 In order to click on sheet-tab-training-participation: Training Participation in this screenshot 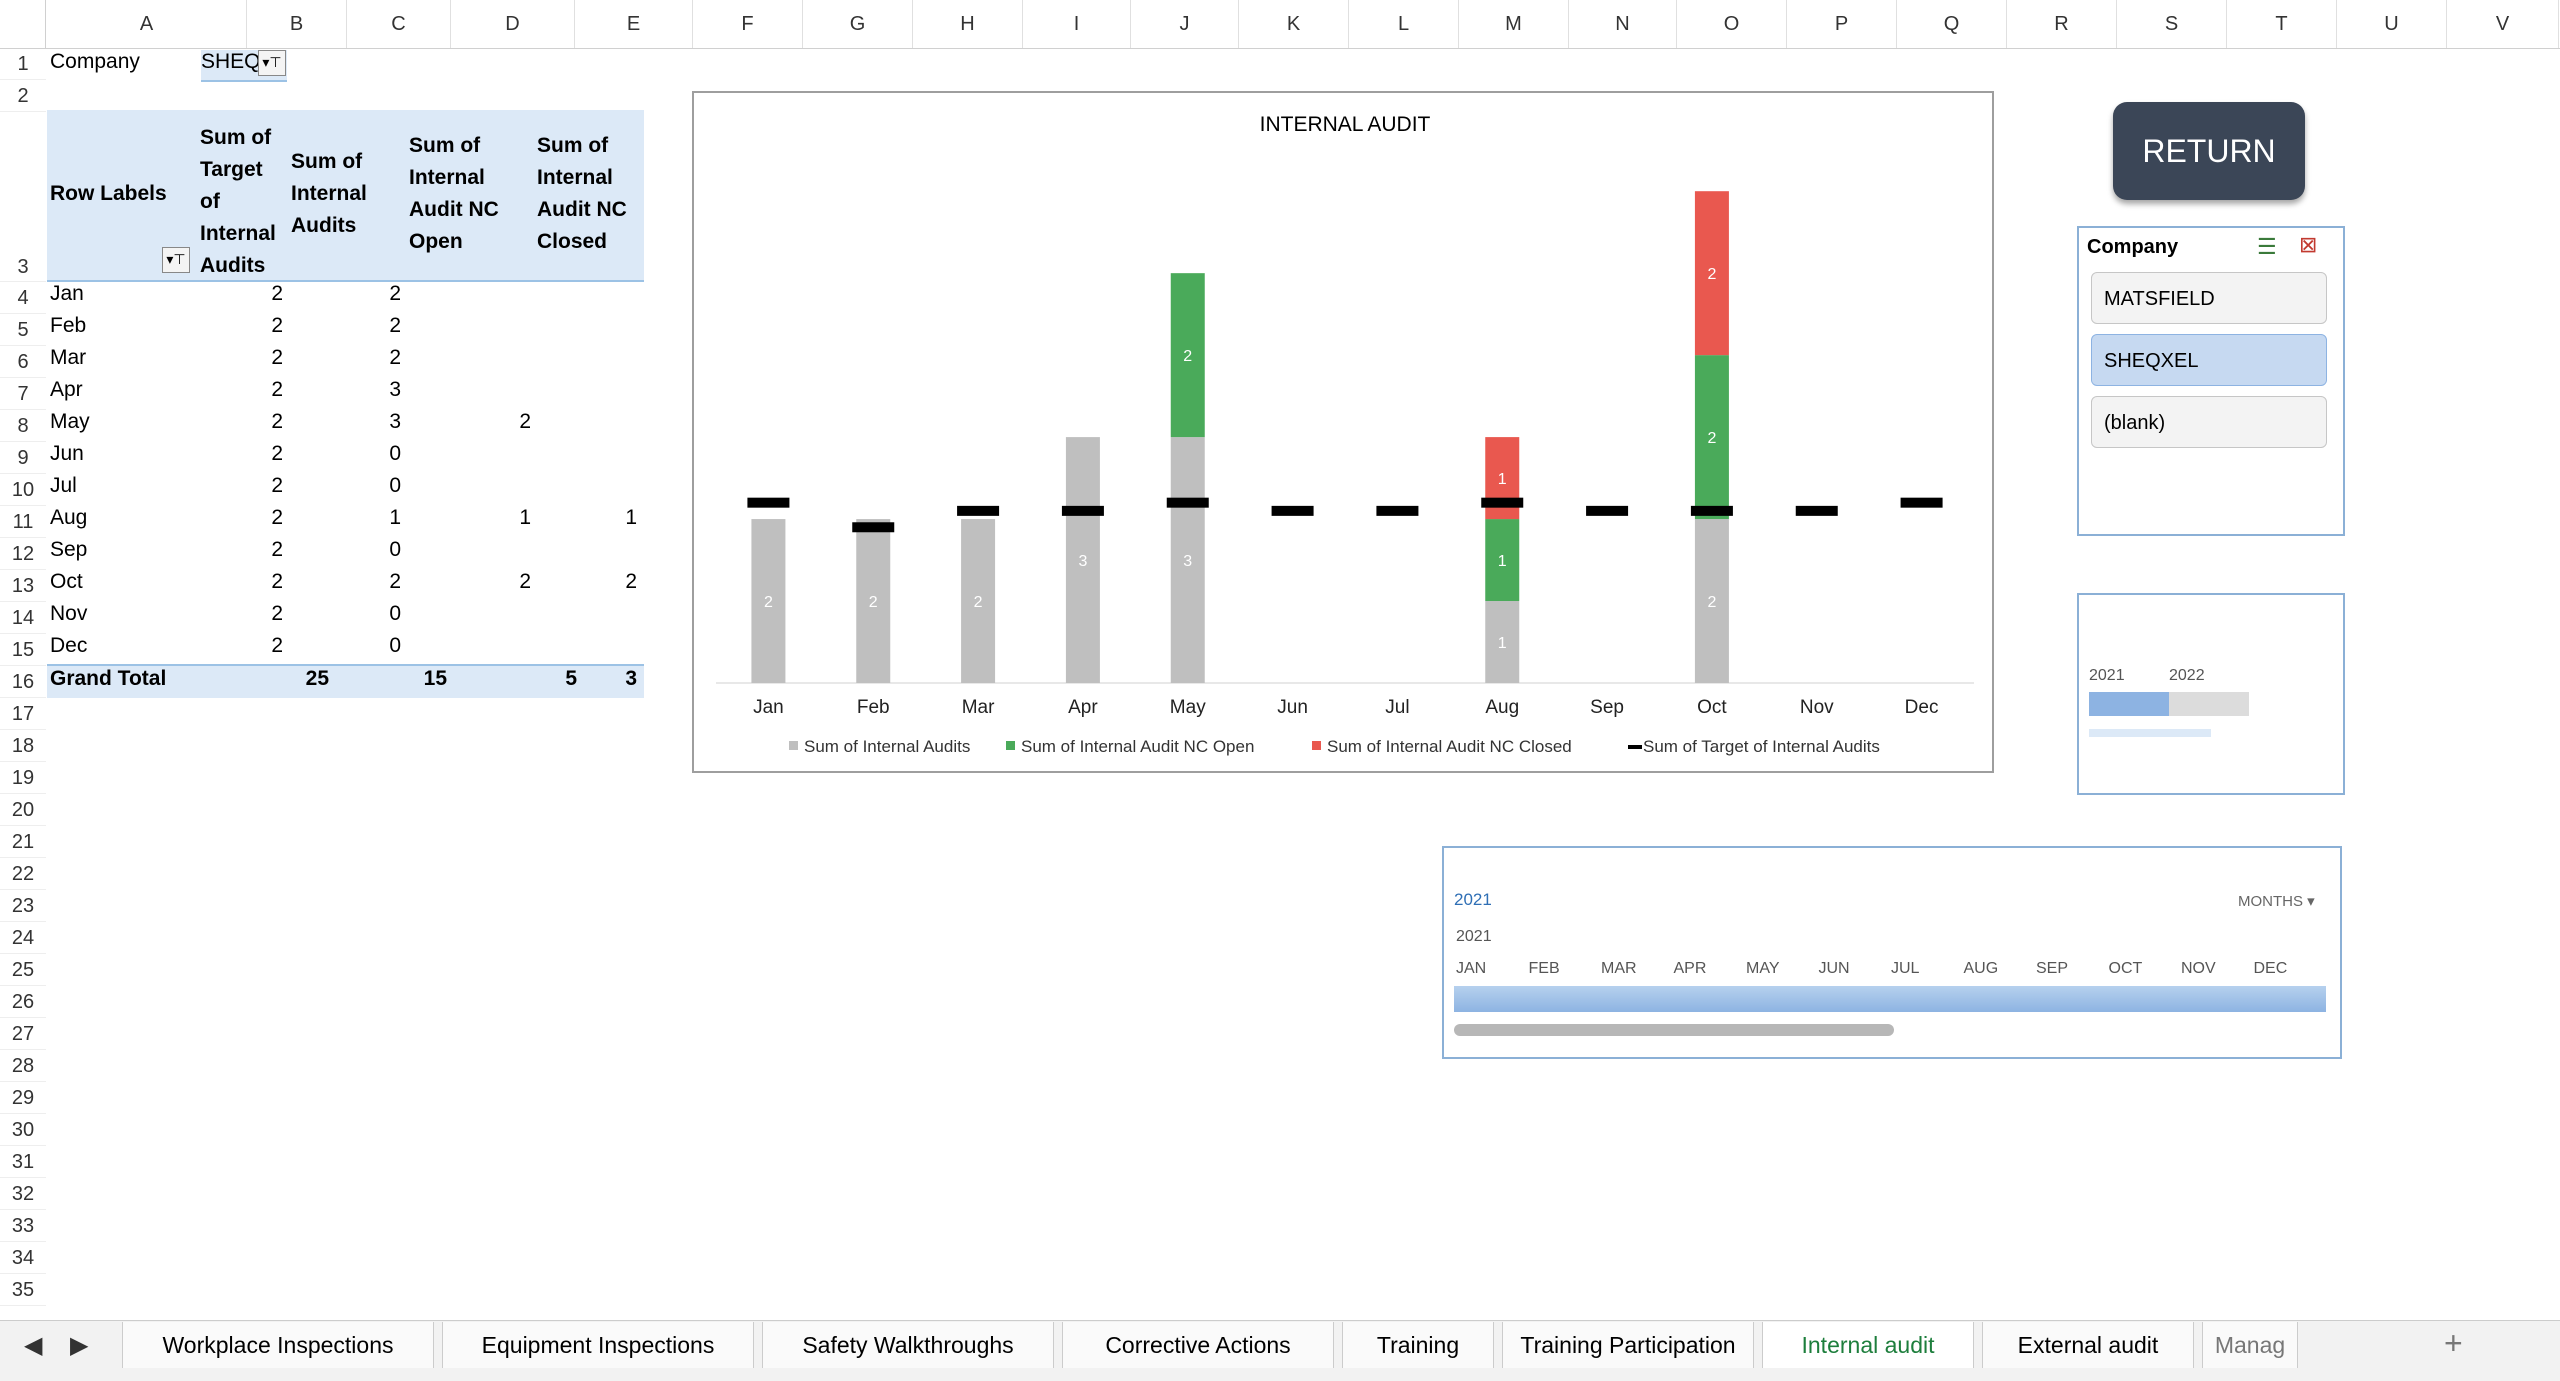, I will do `click(1628, 1345)`.